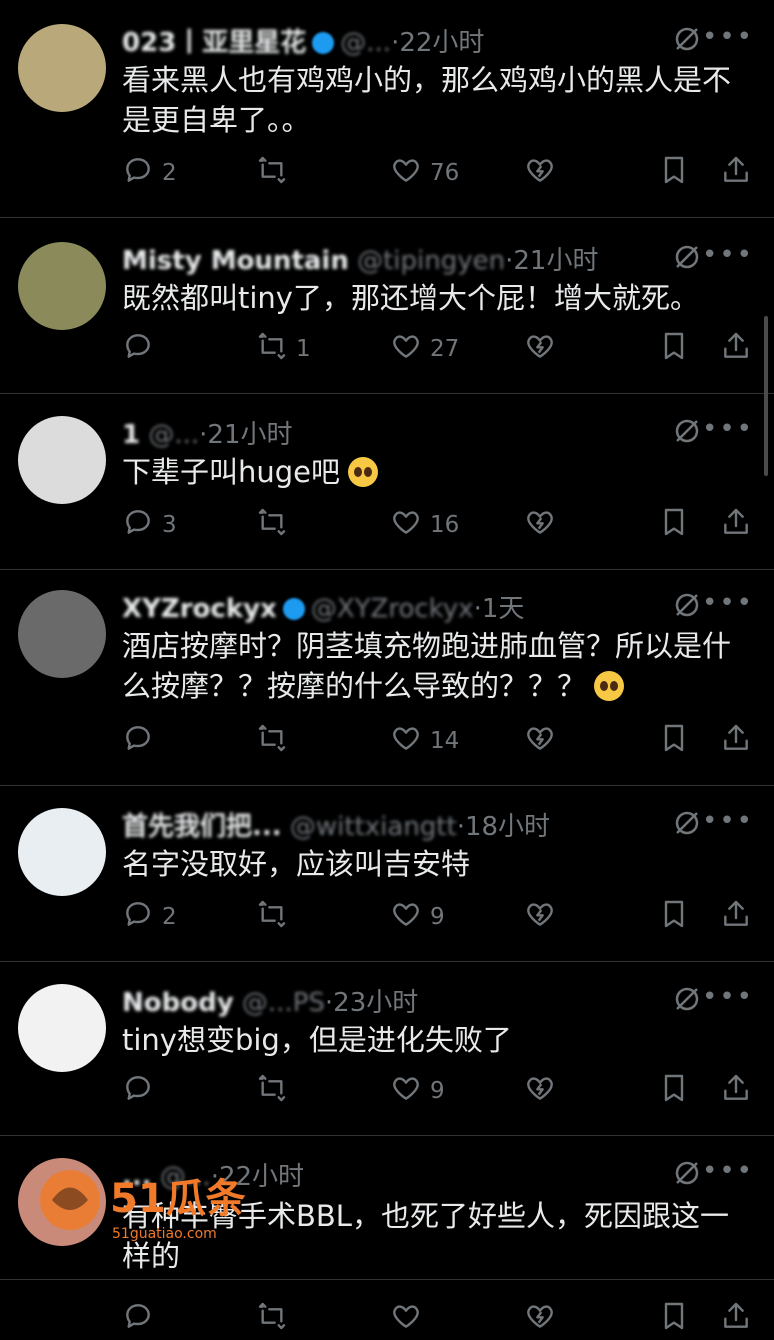 This screenshot has height=1340, width=774. What do you see at coordinates (410, 1319) in the screenshot?
I see `like-button` at bounding box center [410, 1319].